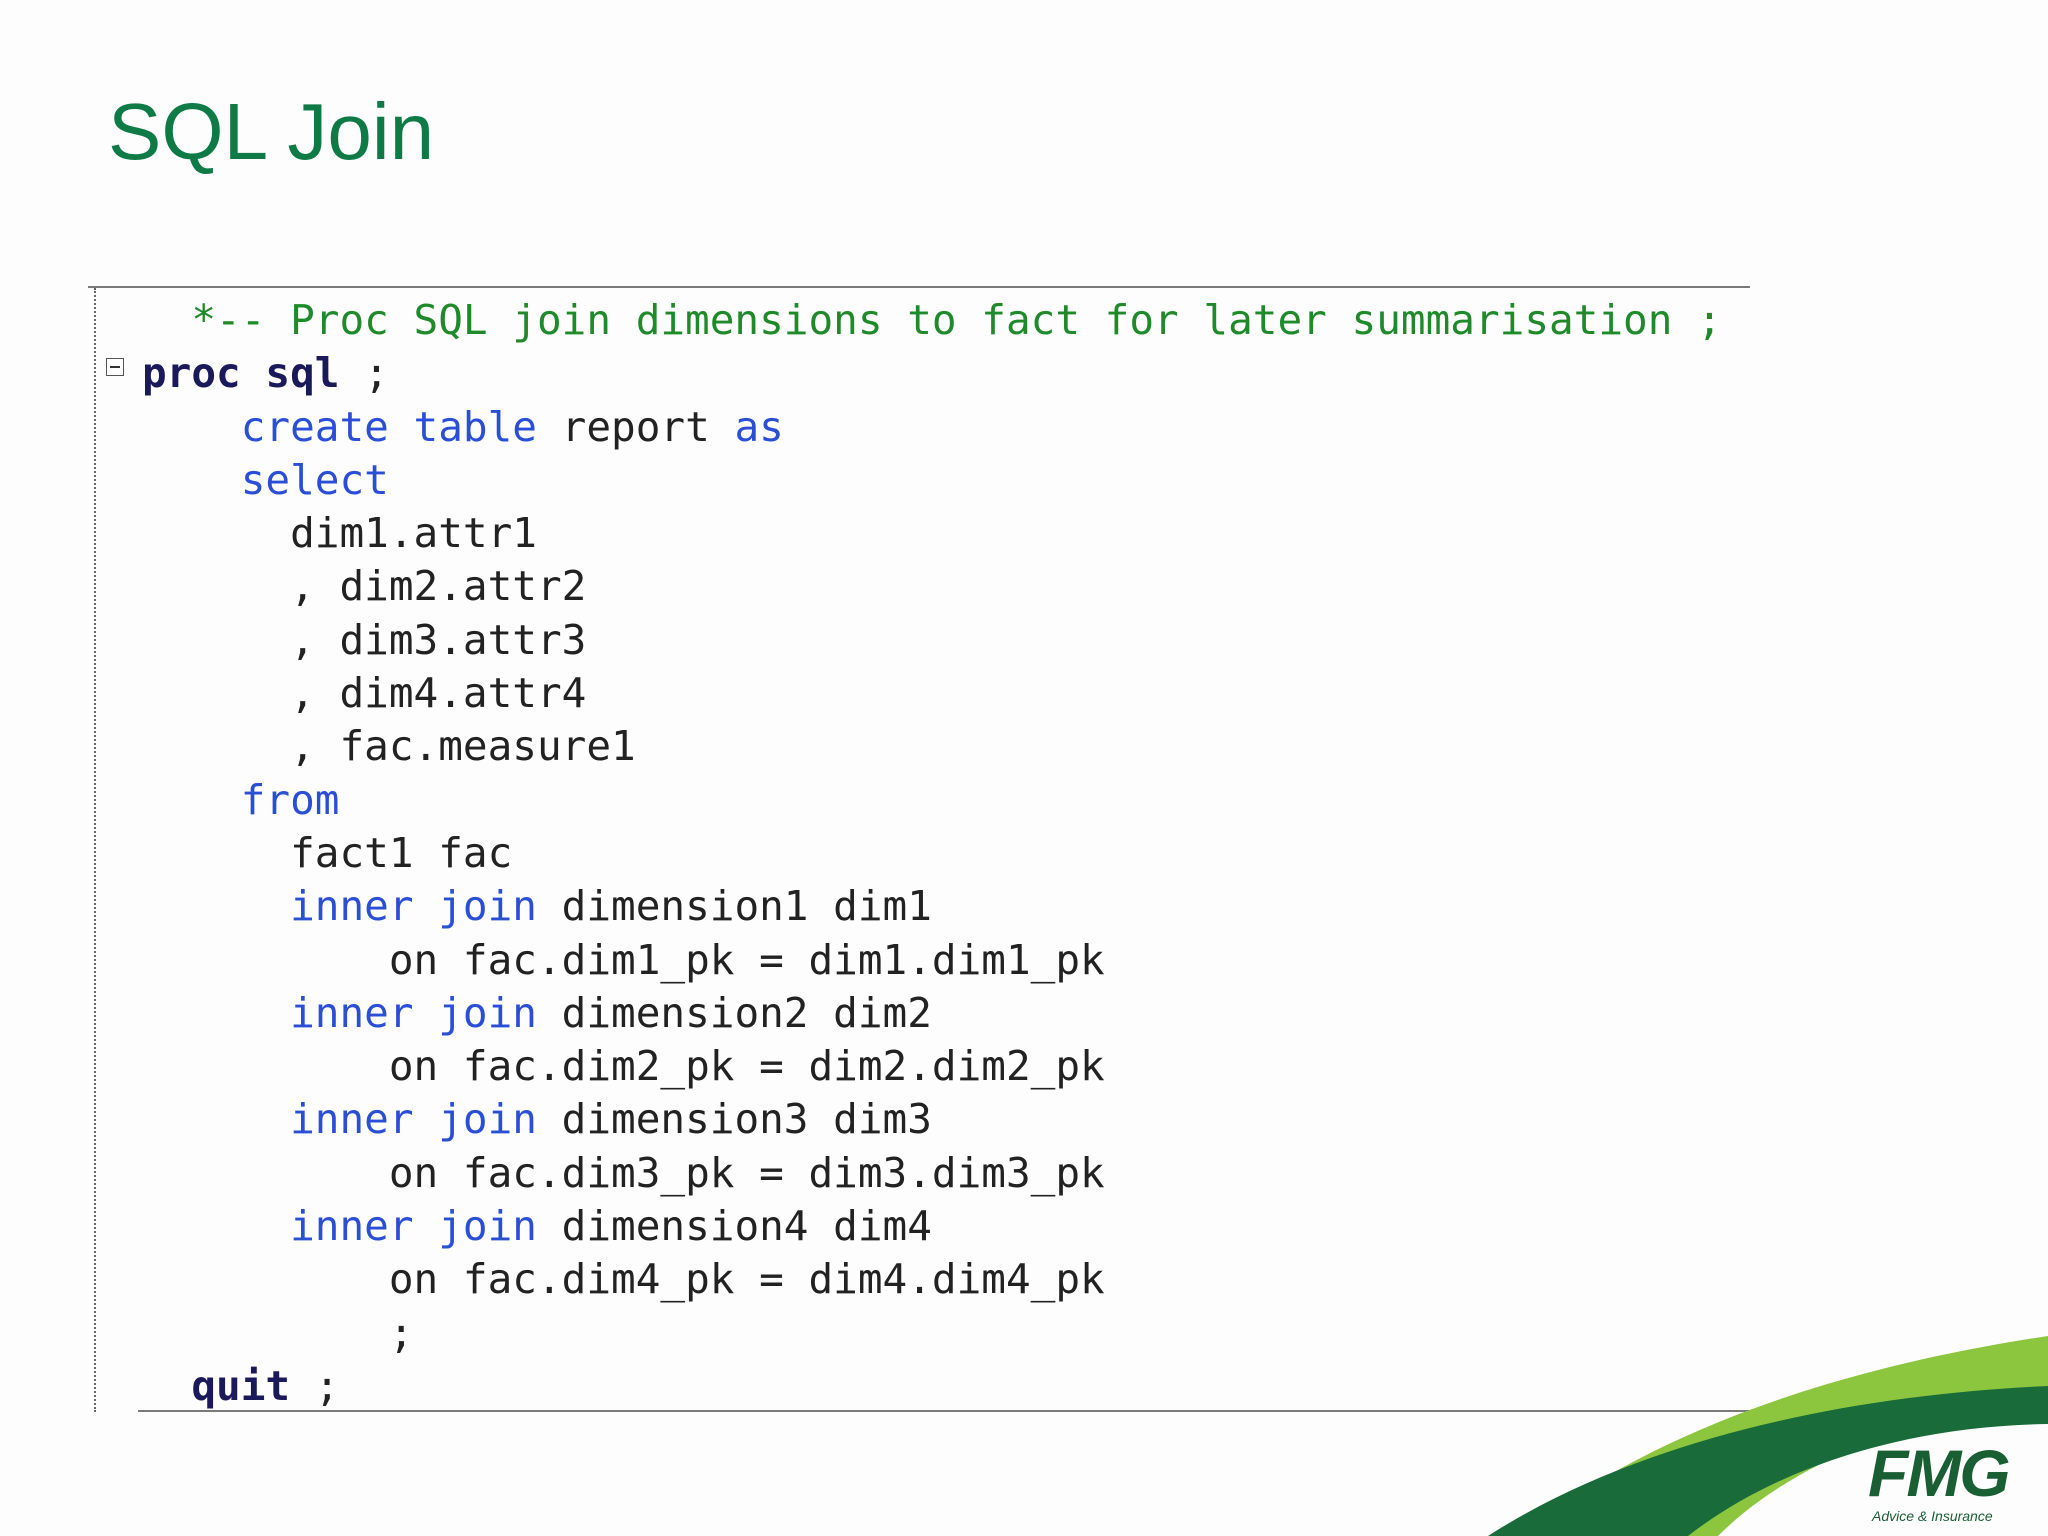 The height and width of the screenshot is (1536, 2048). What do you see at coordinates (241, 1385) in the screenshot?
I see `quit-keyword: quit` at bounding box center [241, 1385].